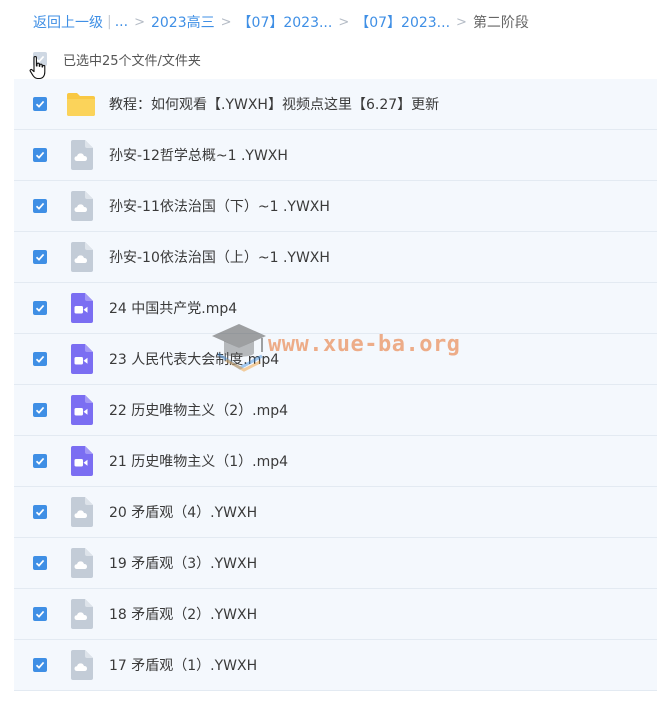  What do you see at coordinates (183, 563) in the screenshot?
I see `file-name: 19 矛盾观（3）.YWXH` at bounding box center [183, 563].